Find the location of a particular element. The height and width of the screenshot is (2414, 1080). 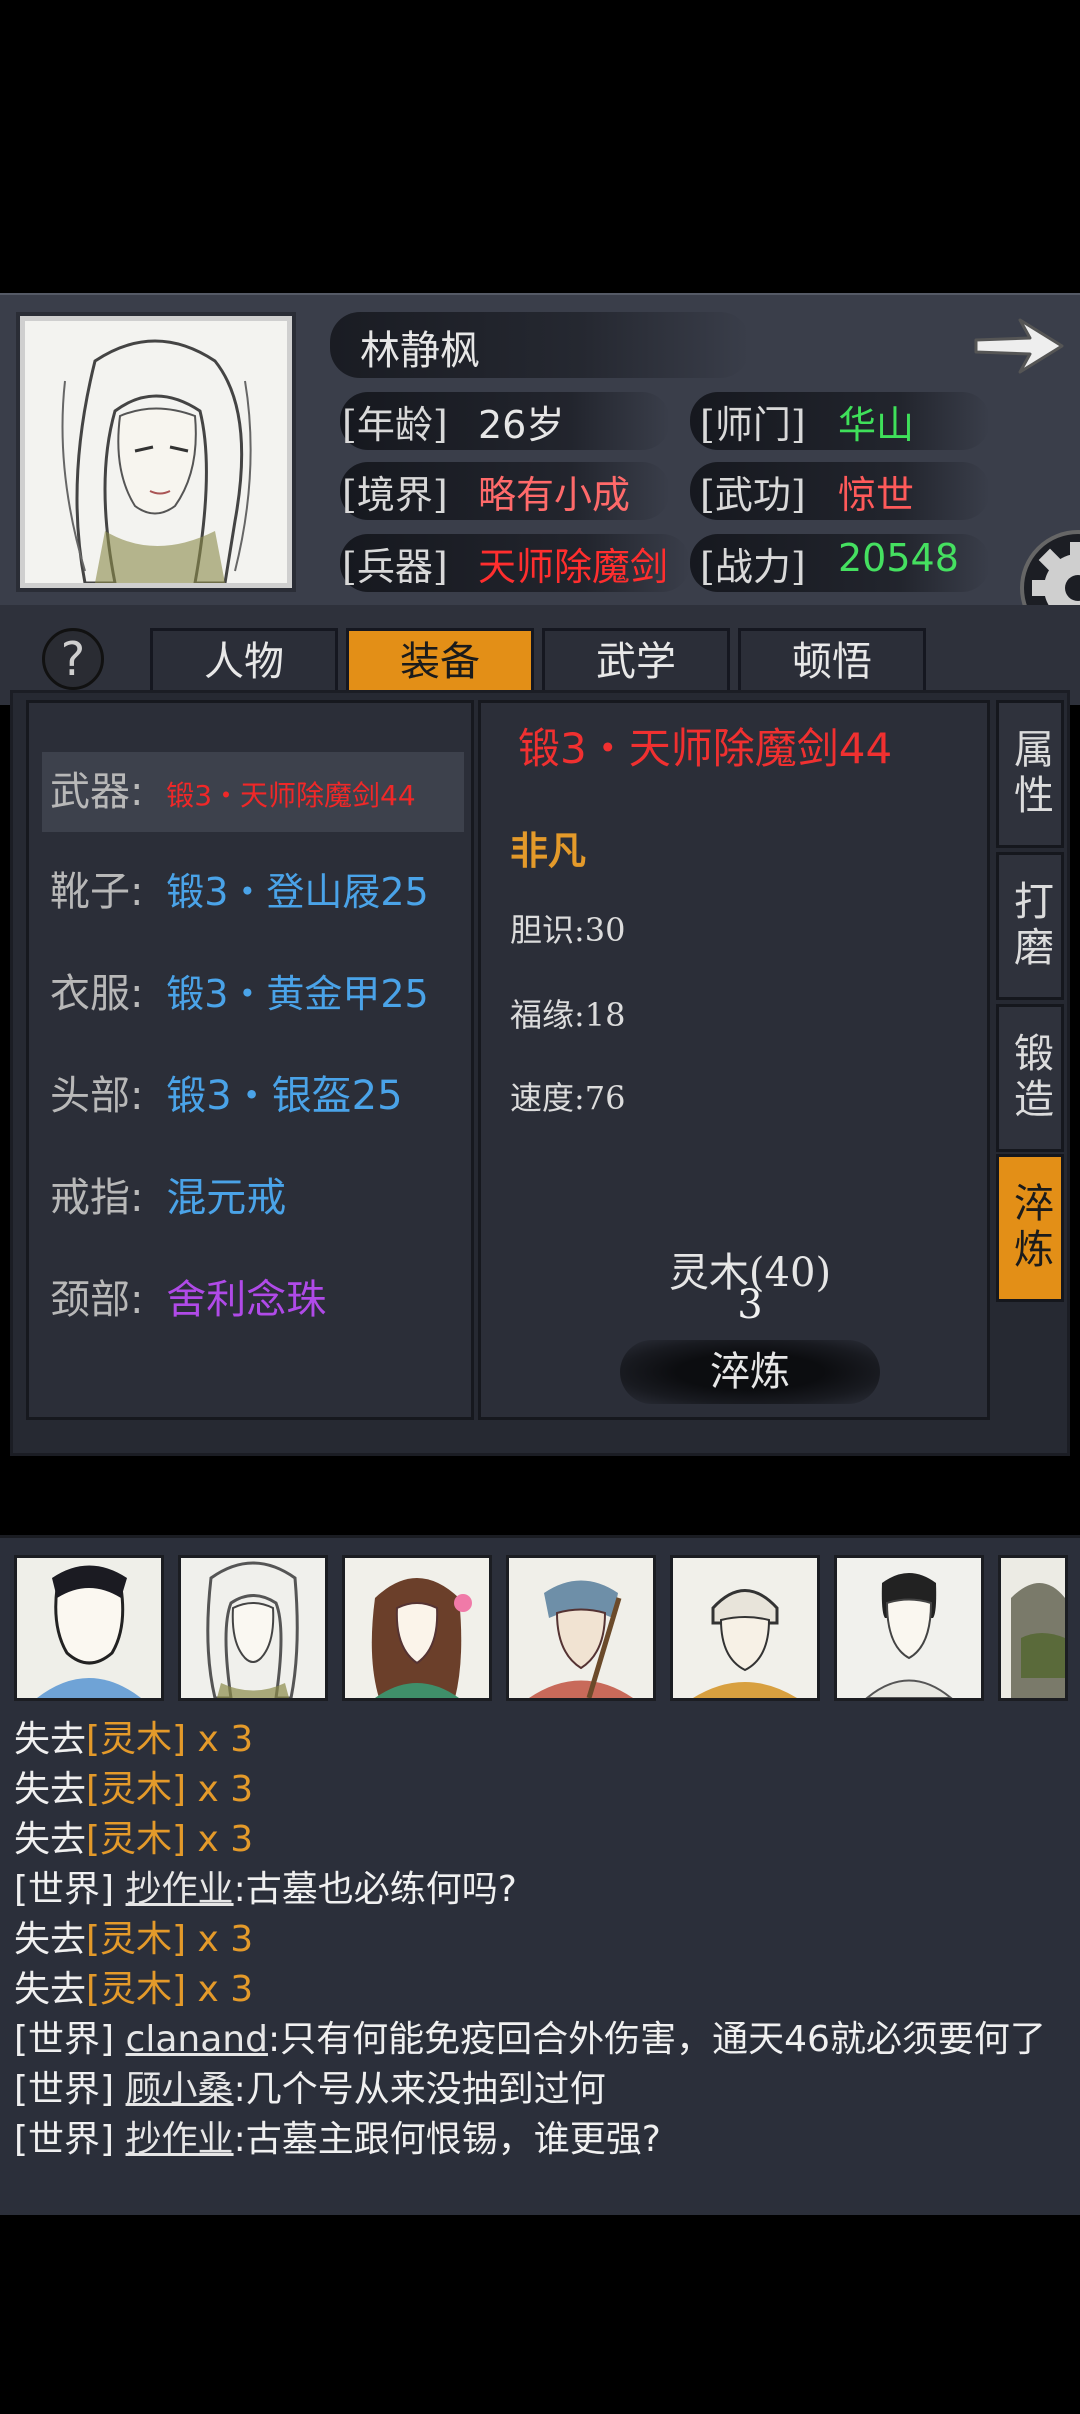

equipment-slot-clothes: 衣服: 锻3・黄金甲25 is located at coordinates (253, 994).